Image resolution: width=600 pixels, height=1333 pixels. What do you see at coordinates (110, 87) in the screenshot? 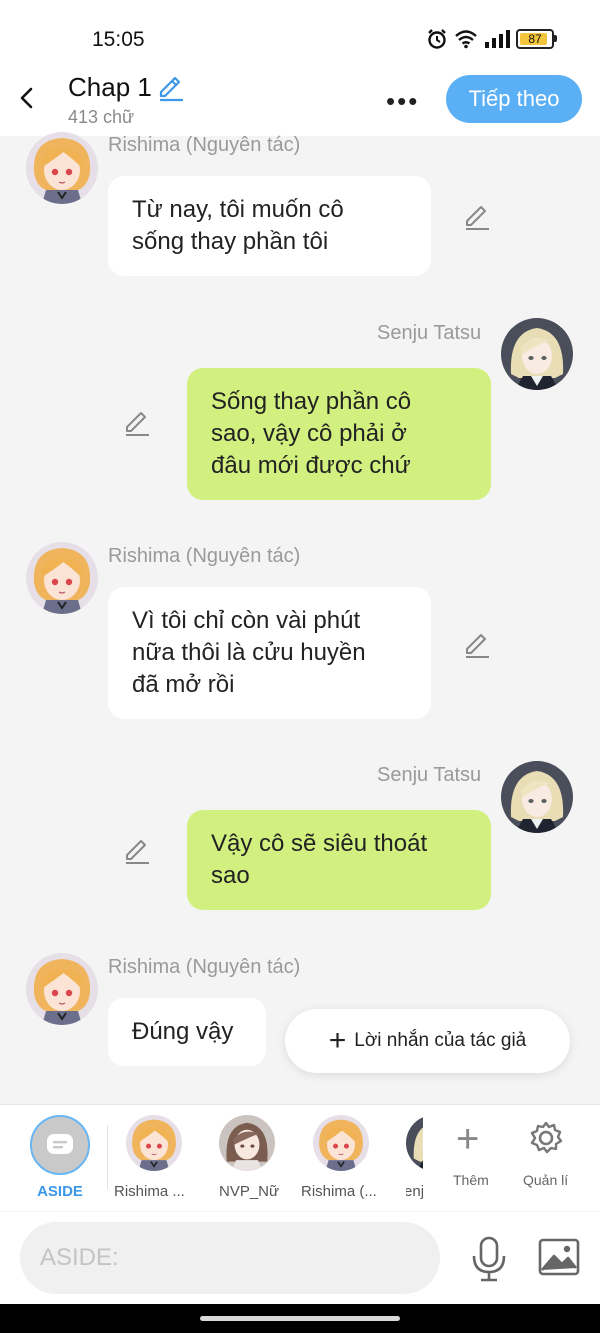
I see `chapter-title: Chap 1` at bounding box center [110, 87].